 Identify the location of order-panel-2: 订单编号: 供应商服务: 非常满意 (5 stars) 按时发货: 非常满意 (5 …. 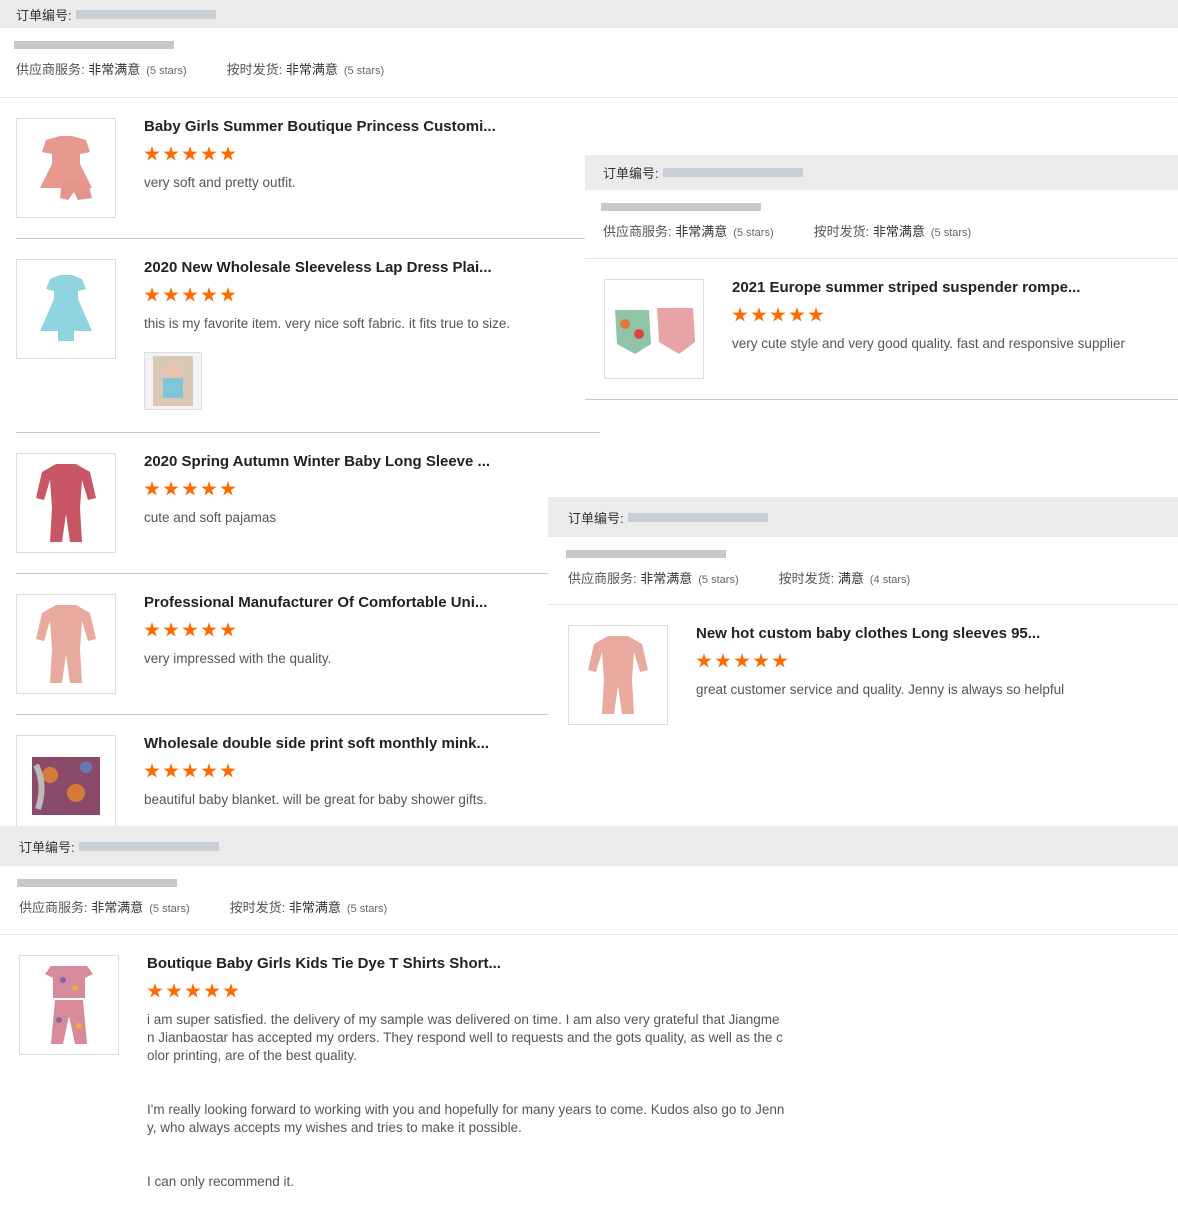
(881, 277).